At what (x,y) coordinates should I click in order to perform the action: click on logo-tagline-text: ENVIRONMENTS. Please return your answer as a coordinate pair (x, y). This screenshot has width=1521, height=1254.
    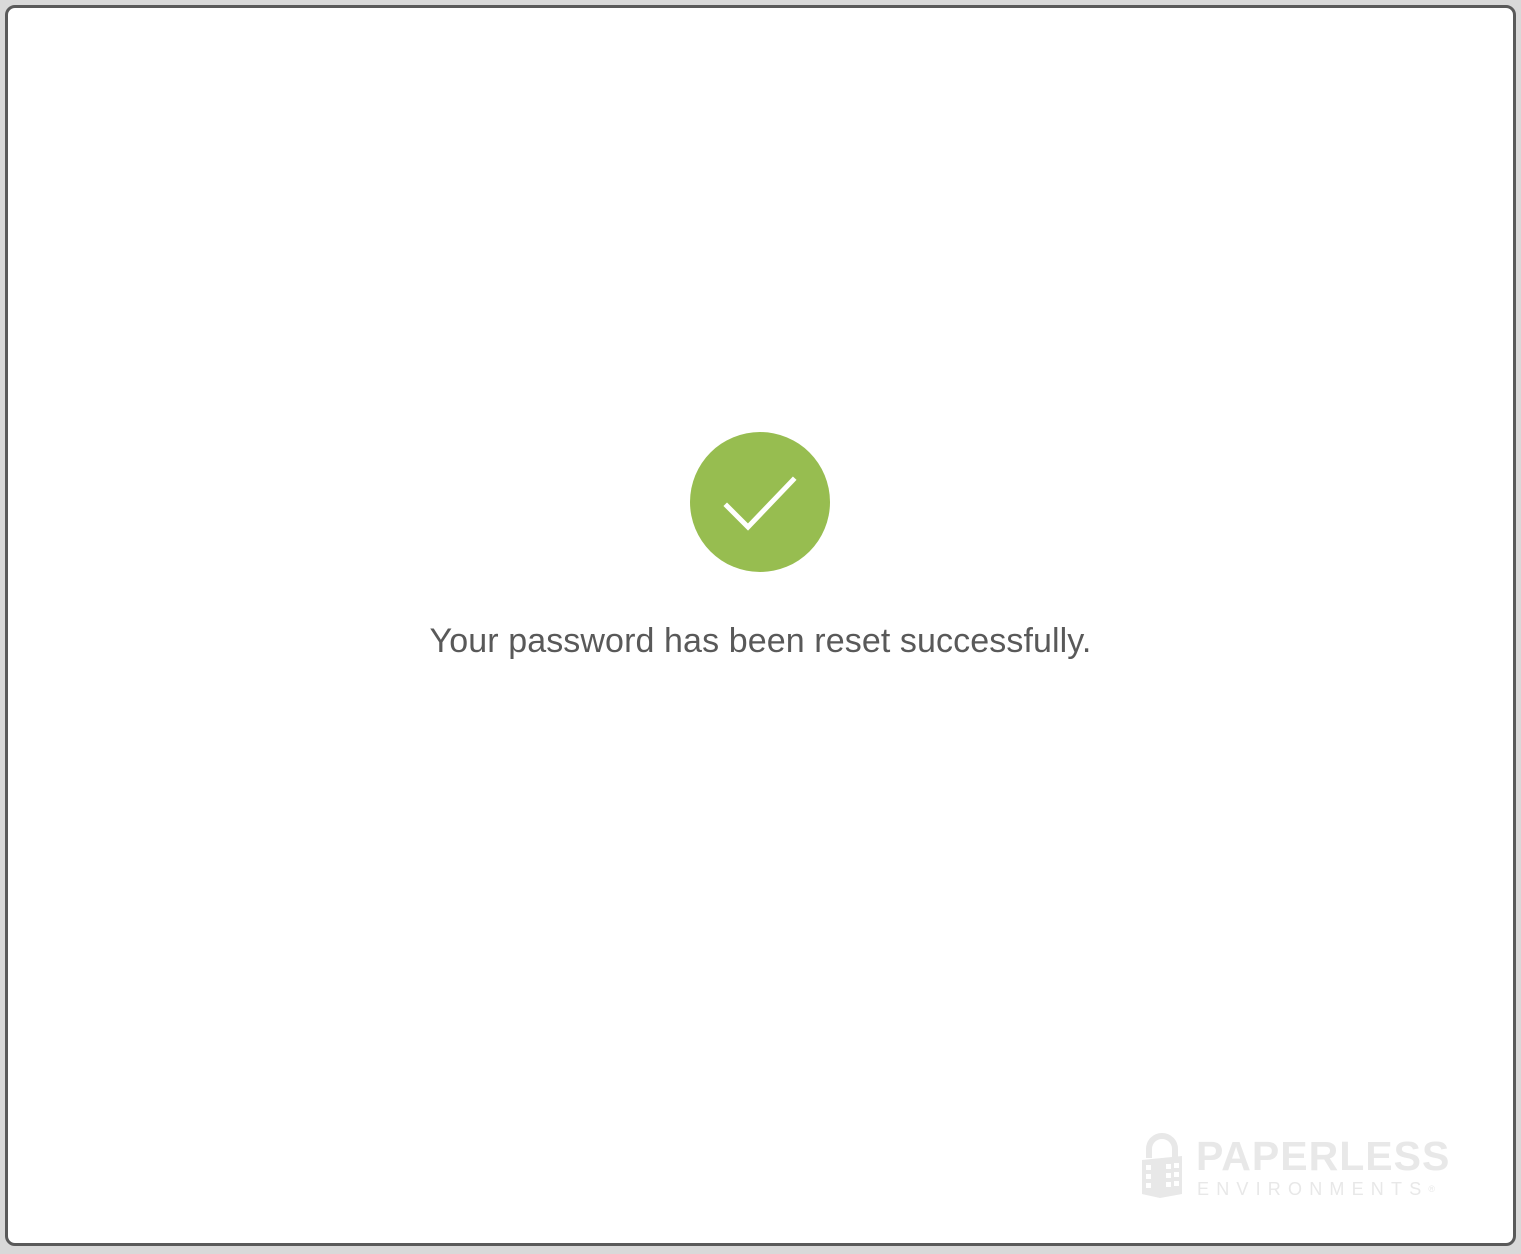
    Looking at the image, I should click on (1313, 1189).